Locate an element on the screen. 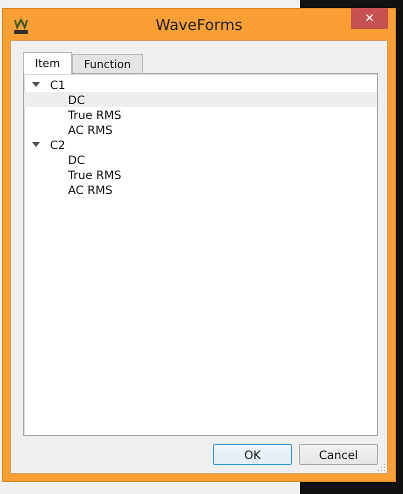  tree-item: C1 is located at coordinates (58, 85).